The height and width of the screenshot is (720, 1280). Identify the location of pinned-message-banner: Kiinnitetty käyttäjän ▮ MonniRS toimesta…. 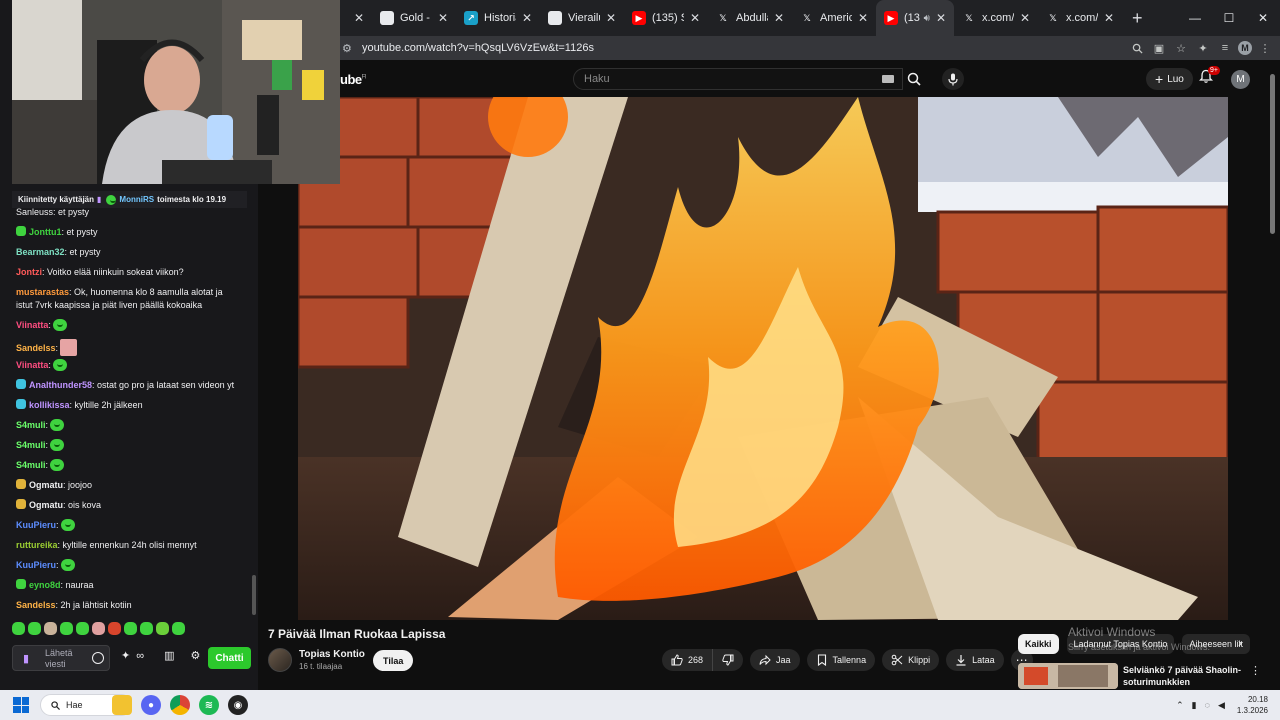
(129, 199).